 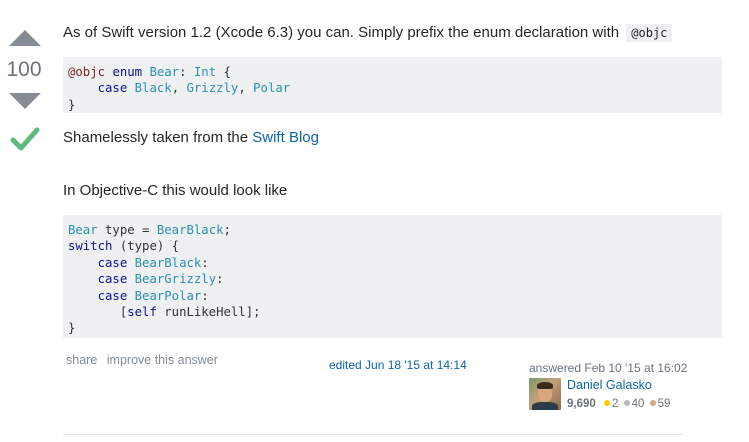 I want to click on downvote-arrow-icon, so click(x=25, y=101).